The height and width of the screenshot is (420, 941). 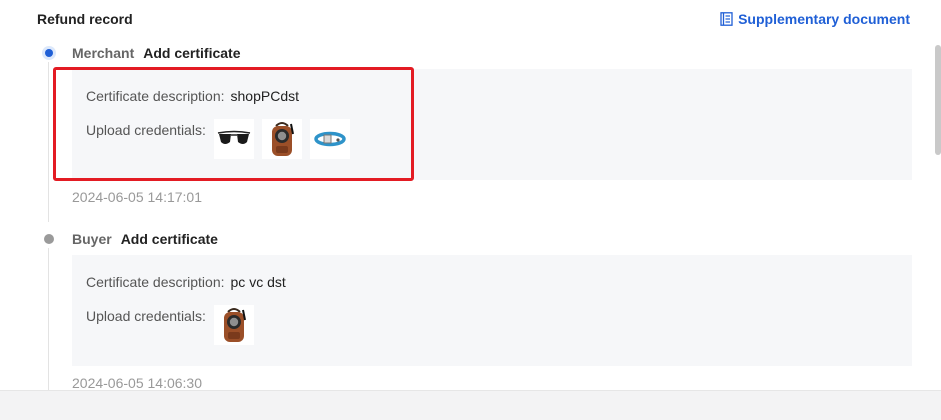 I want to click on scrollbar, so click(x=938, y=100).